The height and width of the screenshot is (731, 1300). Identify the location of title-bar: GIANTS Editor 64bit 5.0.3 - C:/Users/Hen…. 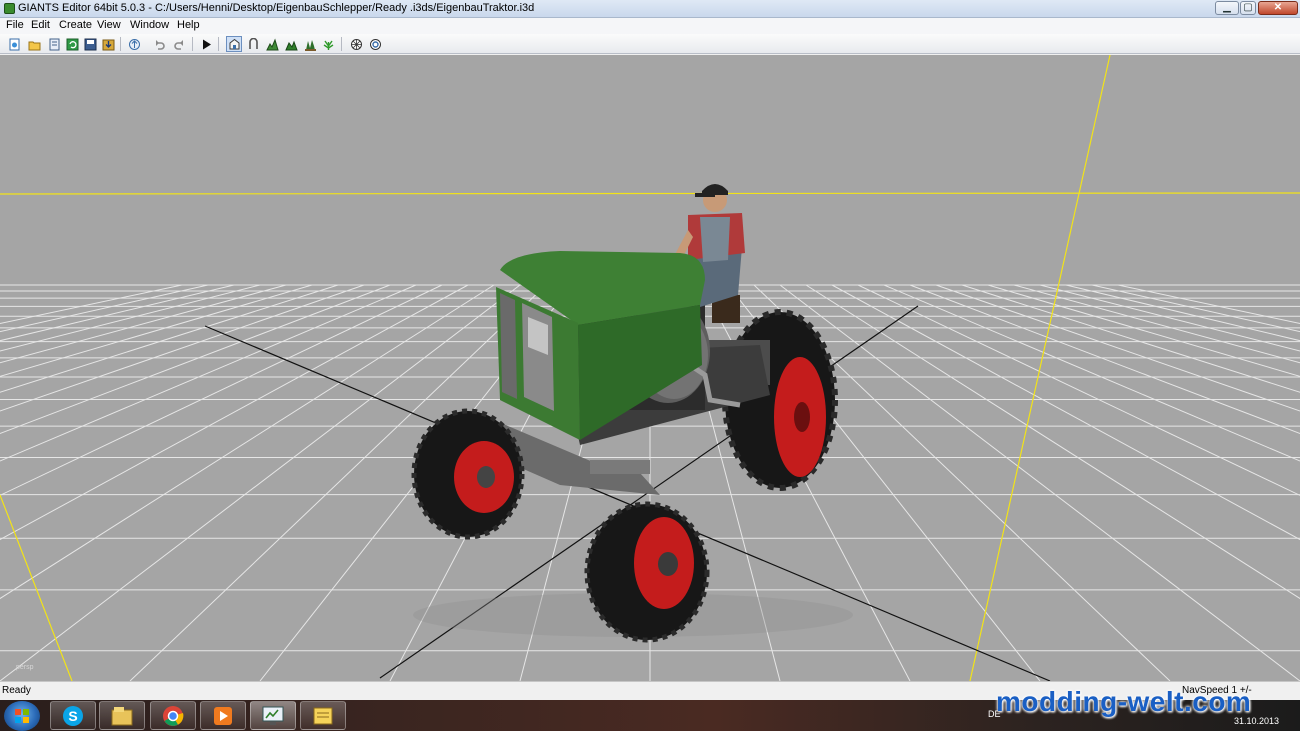
(650, 9).